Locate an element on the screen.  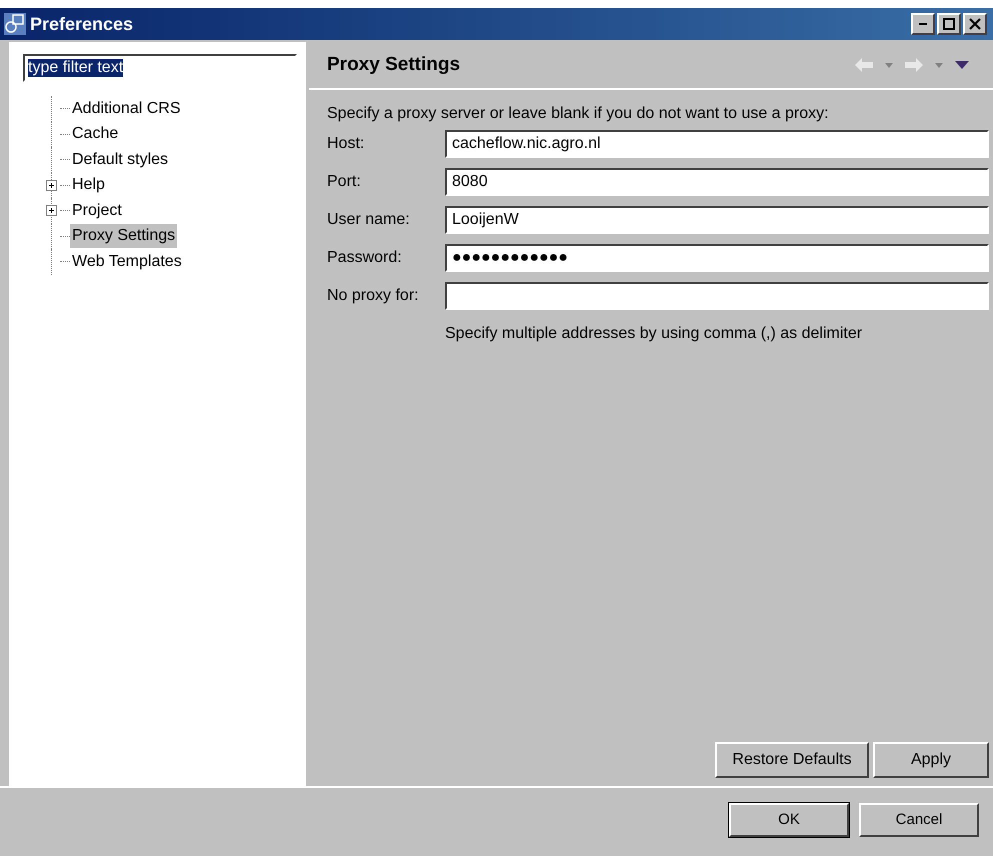
hint-text: Specify multiple addresses by using comma (,) as delimiter is located at coordinates (654, 334).